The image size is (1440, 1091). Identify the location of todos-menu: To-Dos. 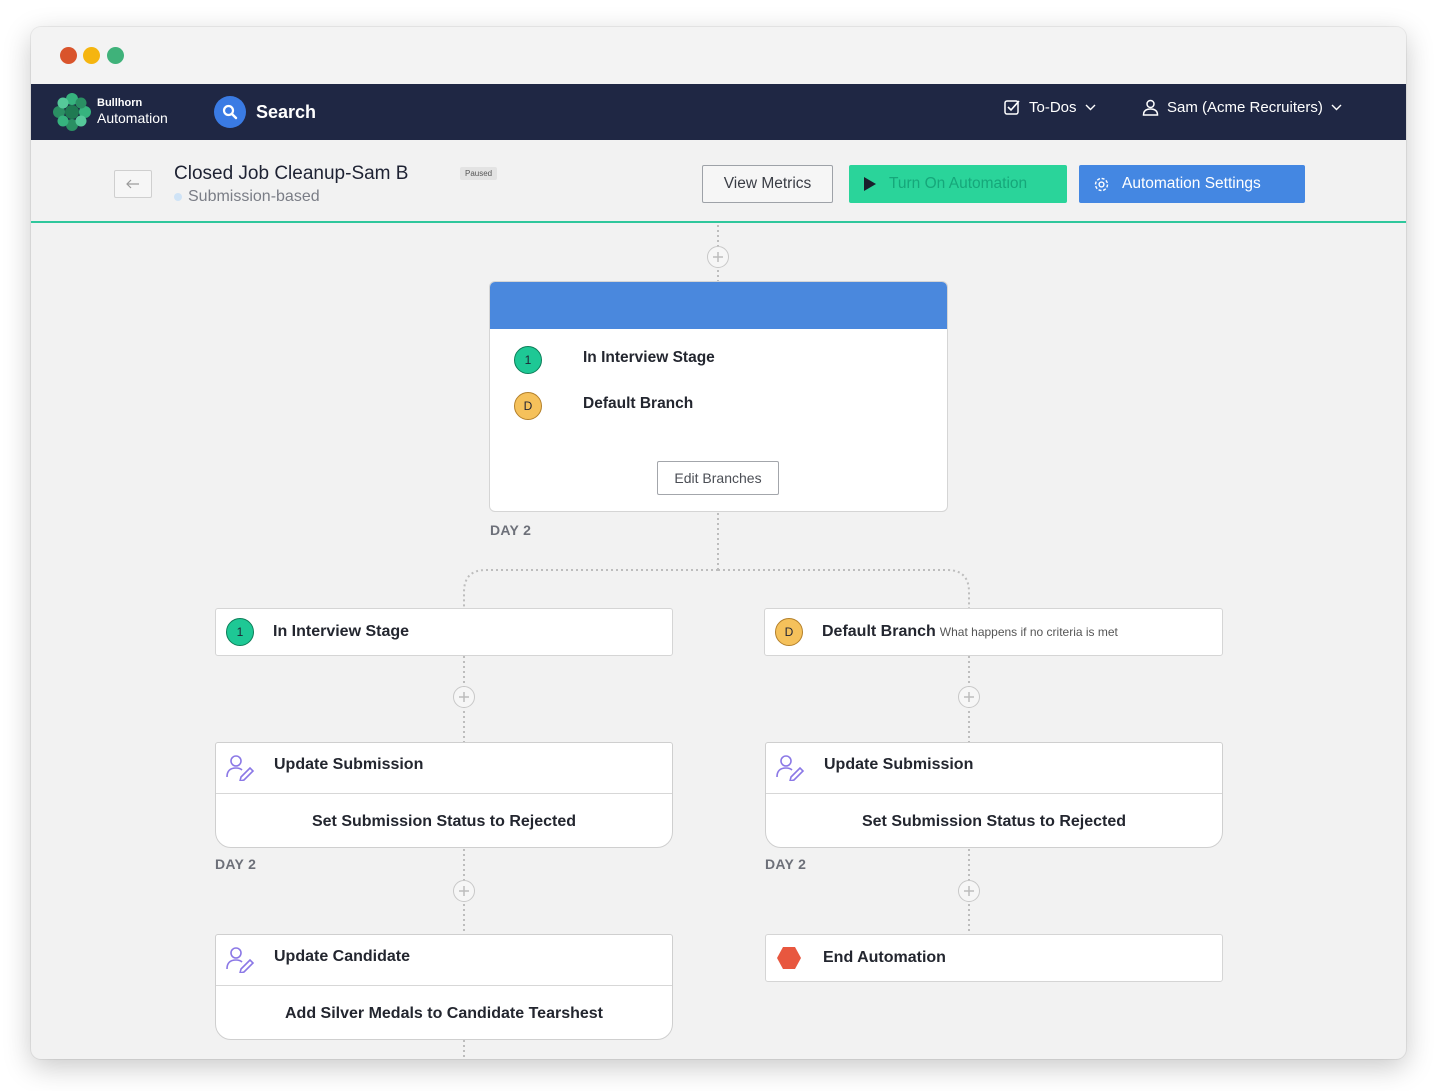
(1050, 107).